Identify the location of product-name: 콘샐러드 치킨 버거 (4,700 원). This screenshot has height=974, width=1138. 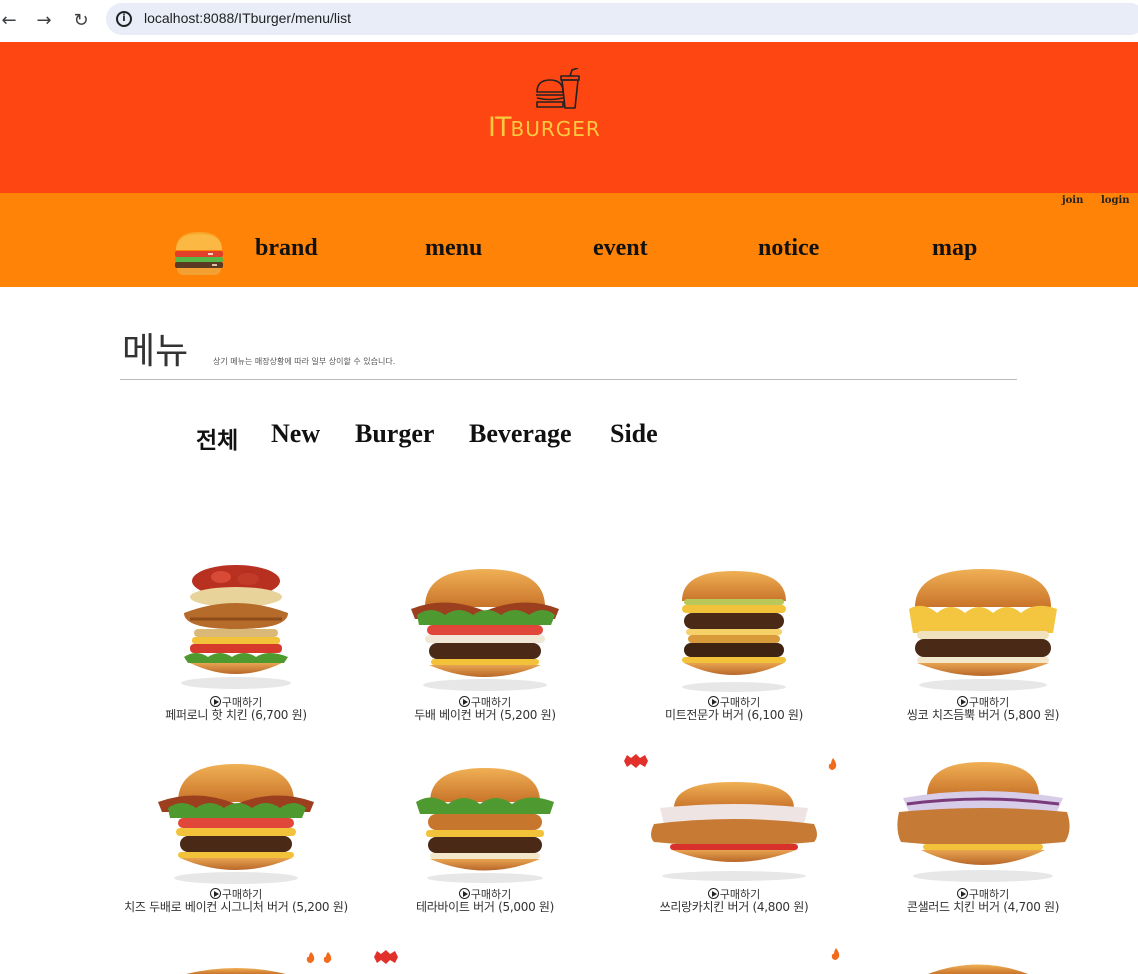
(983, 907).